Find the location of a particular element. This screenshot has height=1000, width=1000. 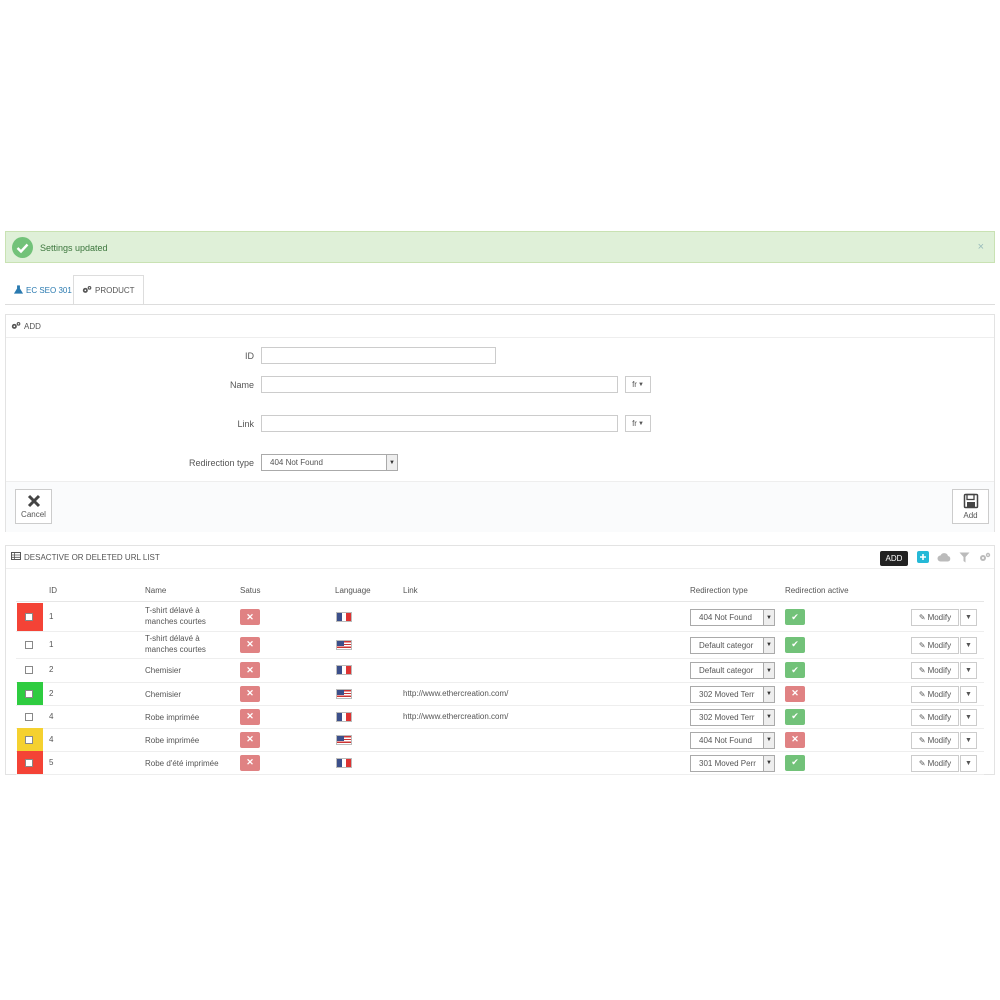

column-header-id: ID is located at coordinates (53, 590).